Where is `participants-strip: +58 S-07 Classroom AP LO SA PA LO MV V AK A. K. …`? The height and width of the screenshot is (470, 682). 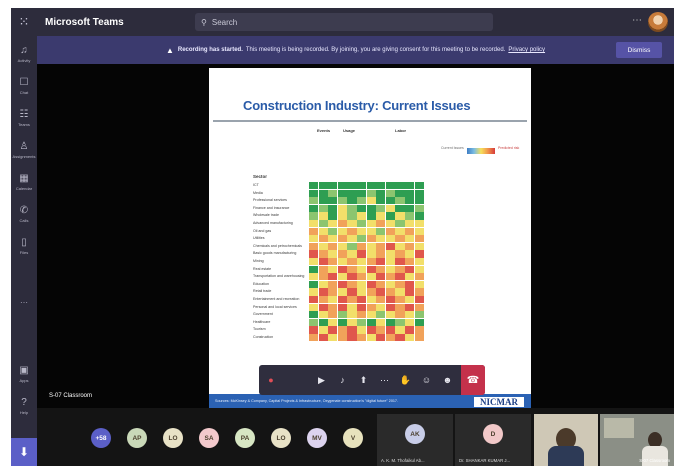 participants-strip: +58 S-07 Classroom AP LO SA PA LO MV V AK A. K. … is located at coordinates (355, 437).